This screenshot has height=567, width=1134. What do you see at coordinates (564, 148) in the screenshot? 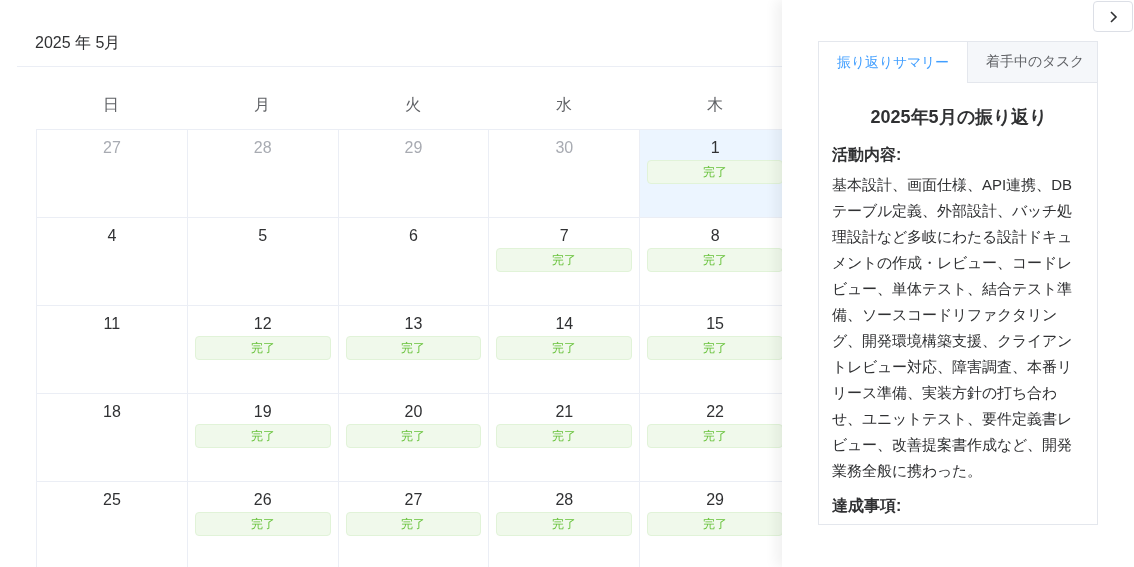
I see `day-number: 30` at bounding box center [564, 148].